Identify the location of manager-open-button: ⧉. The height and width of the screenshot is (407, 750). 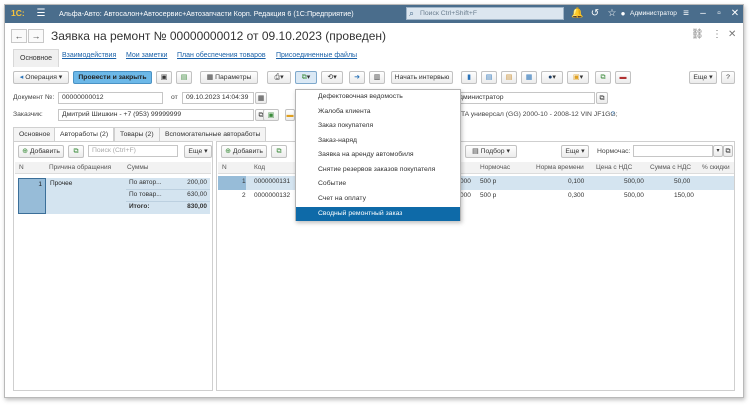
(602, 98).